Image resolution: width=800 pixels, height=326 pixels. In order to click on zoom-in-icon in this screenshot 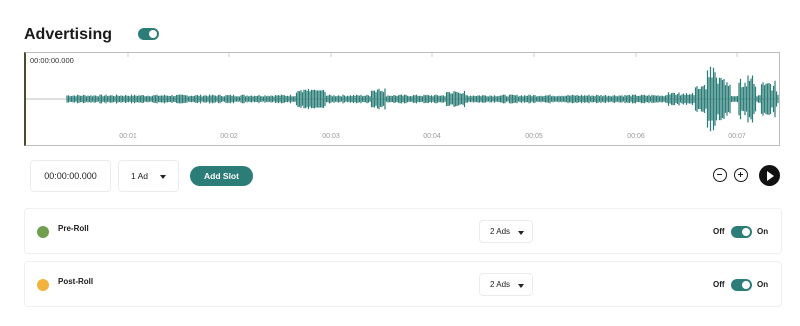, I will do `click(741, 175)`.